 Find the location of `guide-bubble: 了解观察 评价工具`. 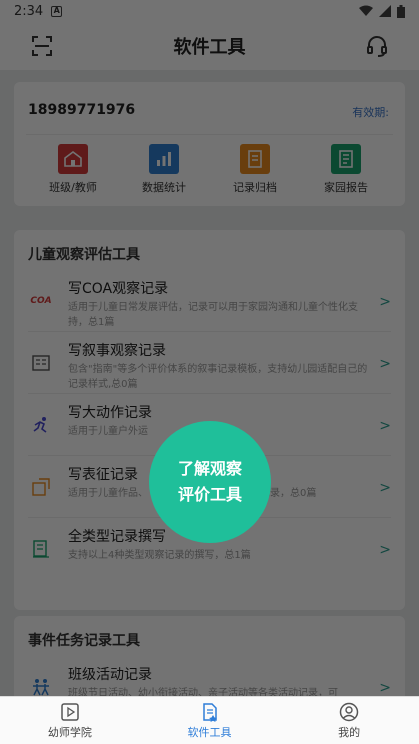

guide-bubble: 了解观察 评价工具 is located at coordinates (210, 482).